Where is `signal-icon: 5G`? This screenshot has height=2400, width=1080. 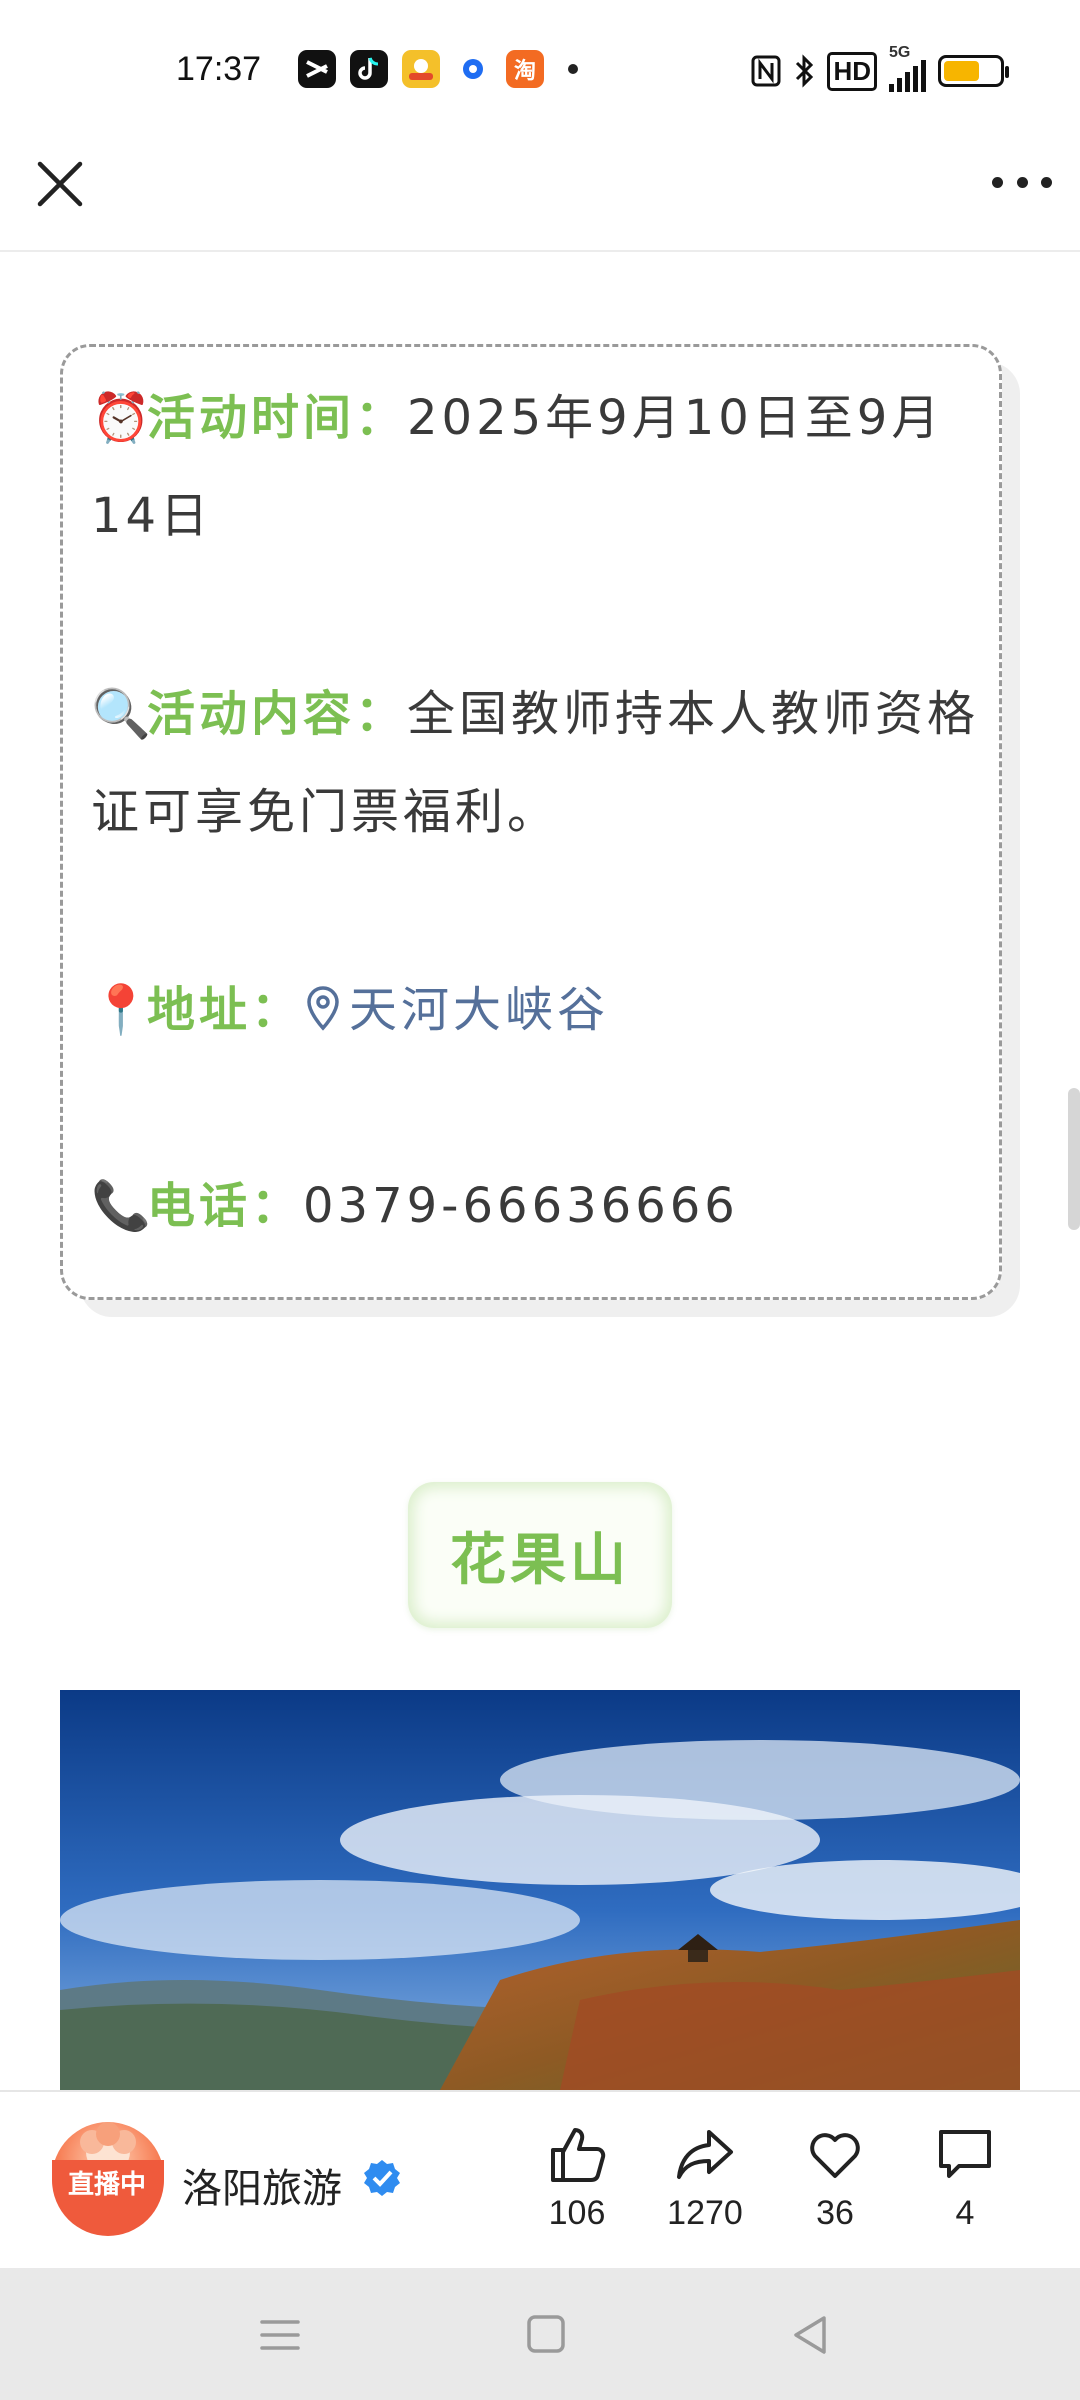 signal-icon: 5G is located at coordinates (907, 68).